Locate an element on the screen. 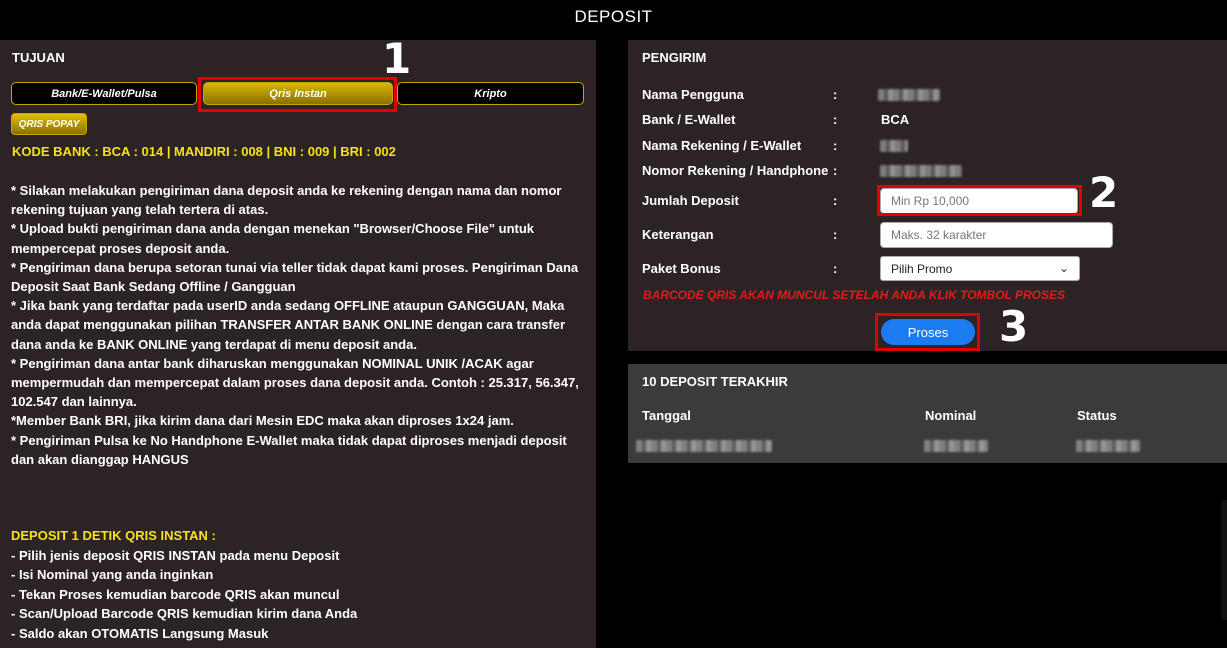  page-title: DEPOSIT is located at coordinates (613, 16).